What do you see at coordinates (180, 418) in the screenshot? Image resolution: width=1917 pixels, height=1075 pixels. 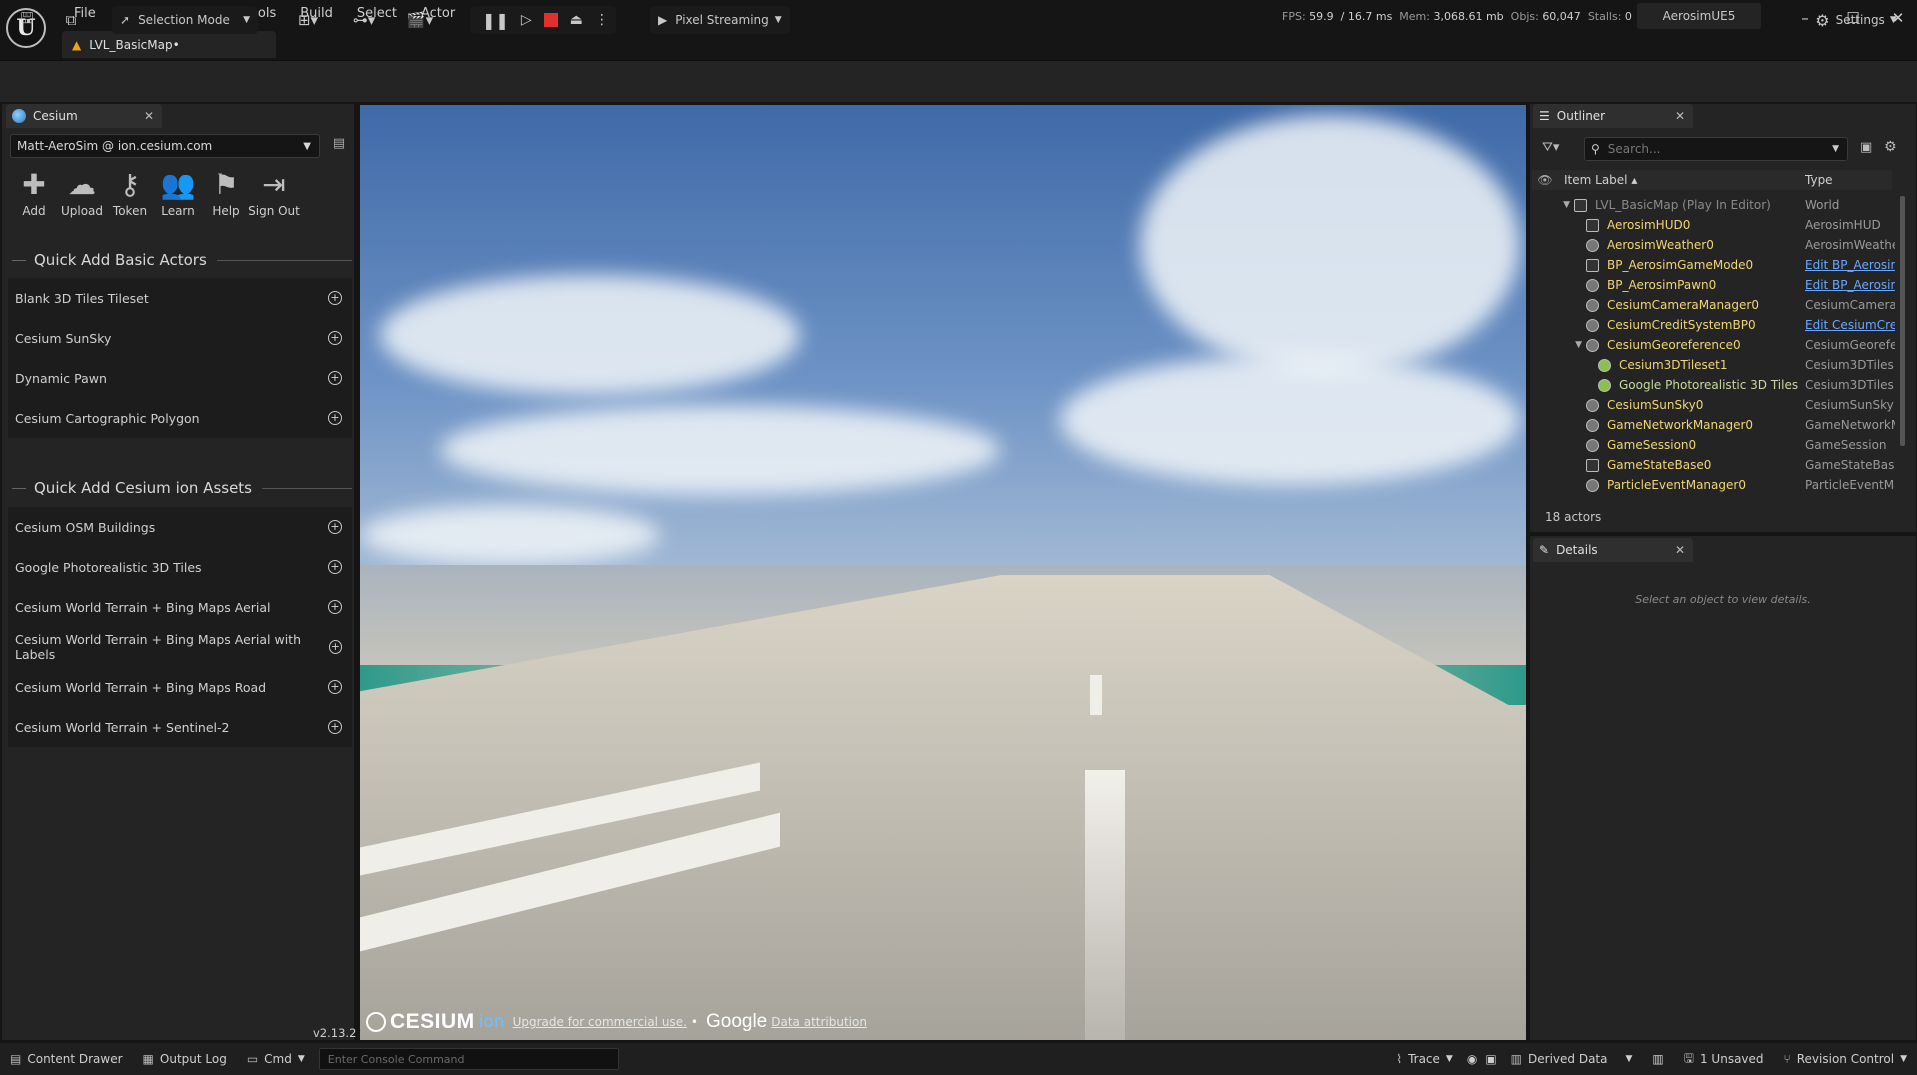 I see `list-item: Cesium Cartographic Polygon +` at bounding box center [180, 418].